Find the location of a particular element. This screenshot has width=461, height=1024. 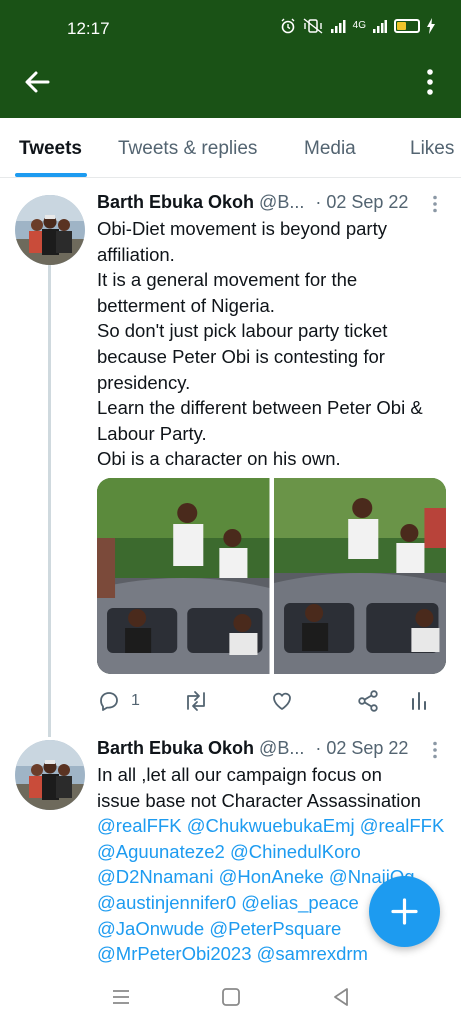

retweet-button is located at coordinates (196, 701).